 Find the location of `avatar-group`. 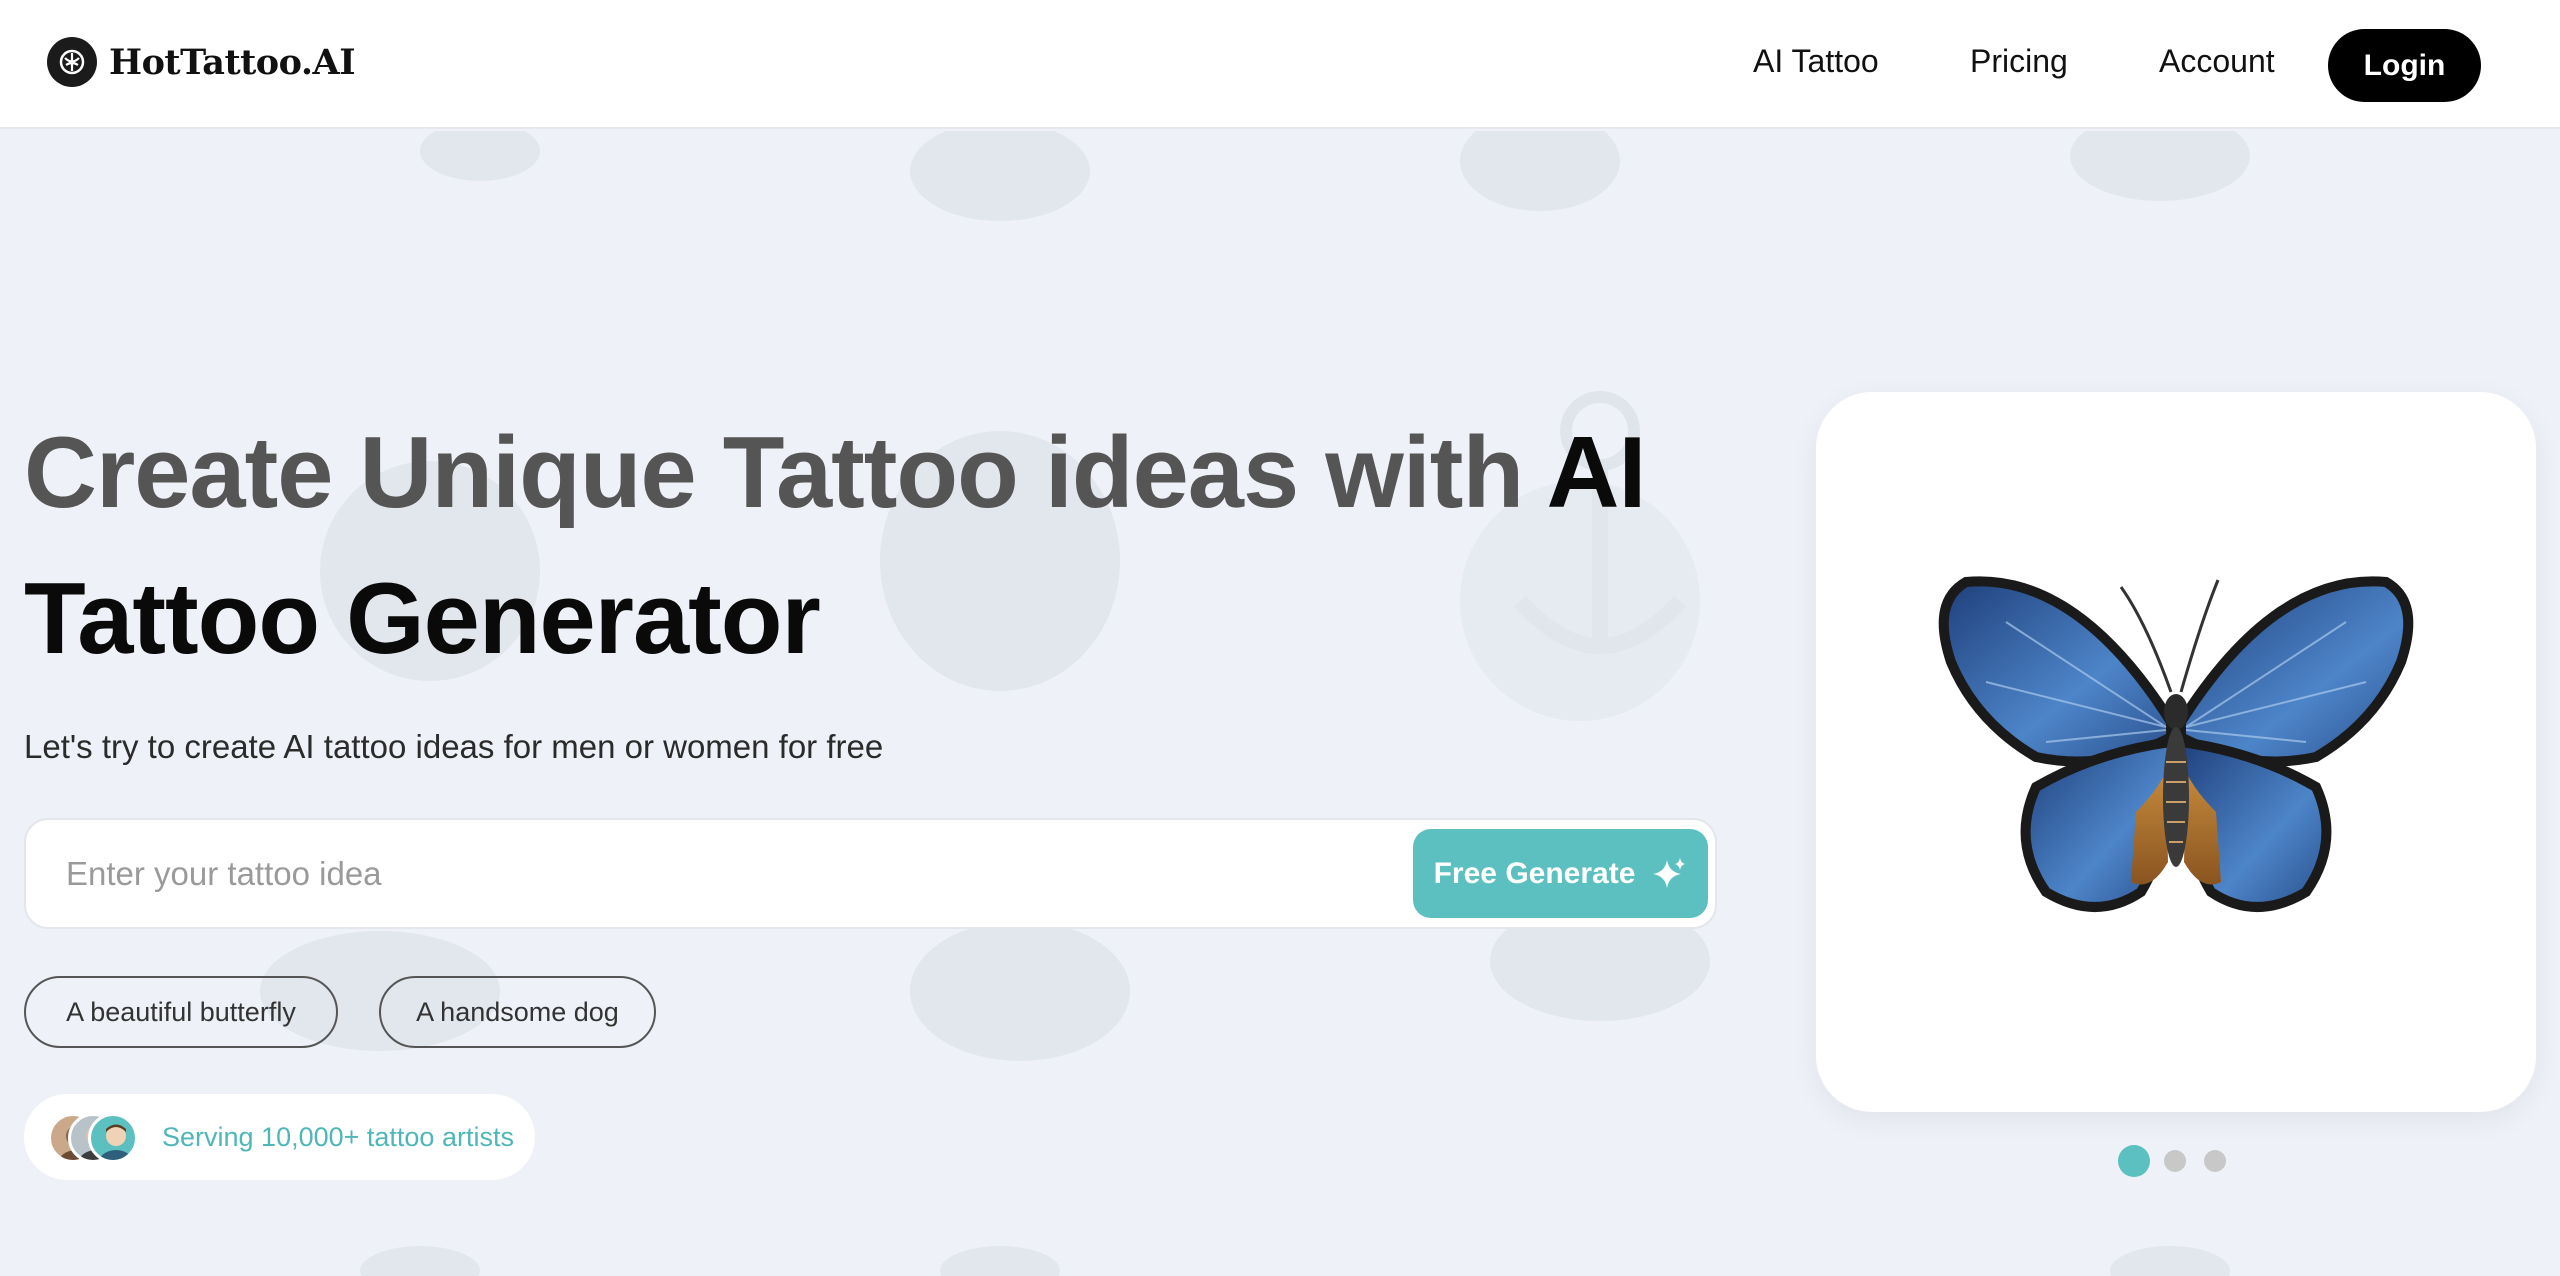

avatar-group is located at coordinates (108, 1137).